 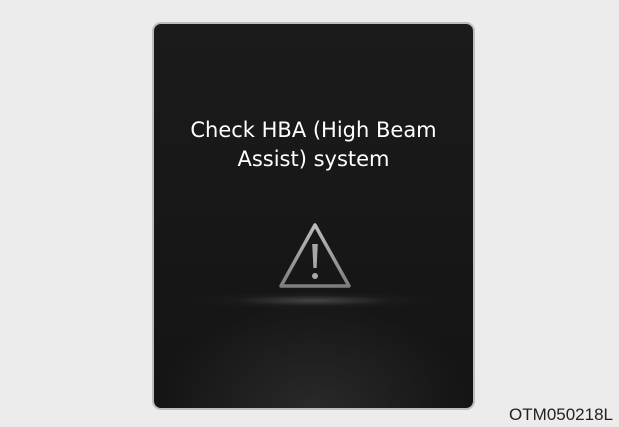 I want to click on warning-triangle-icon, so click(x=315, y=255).